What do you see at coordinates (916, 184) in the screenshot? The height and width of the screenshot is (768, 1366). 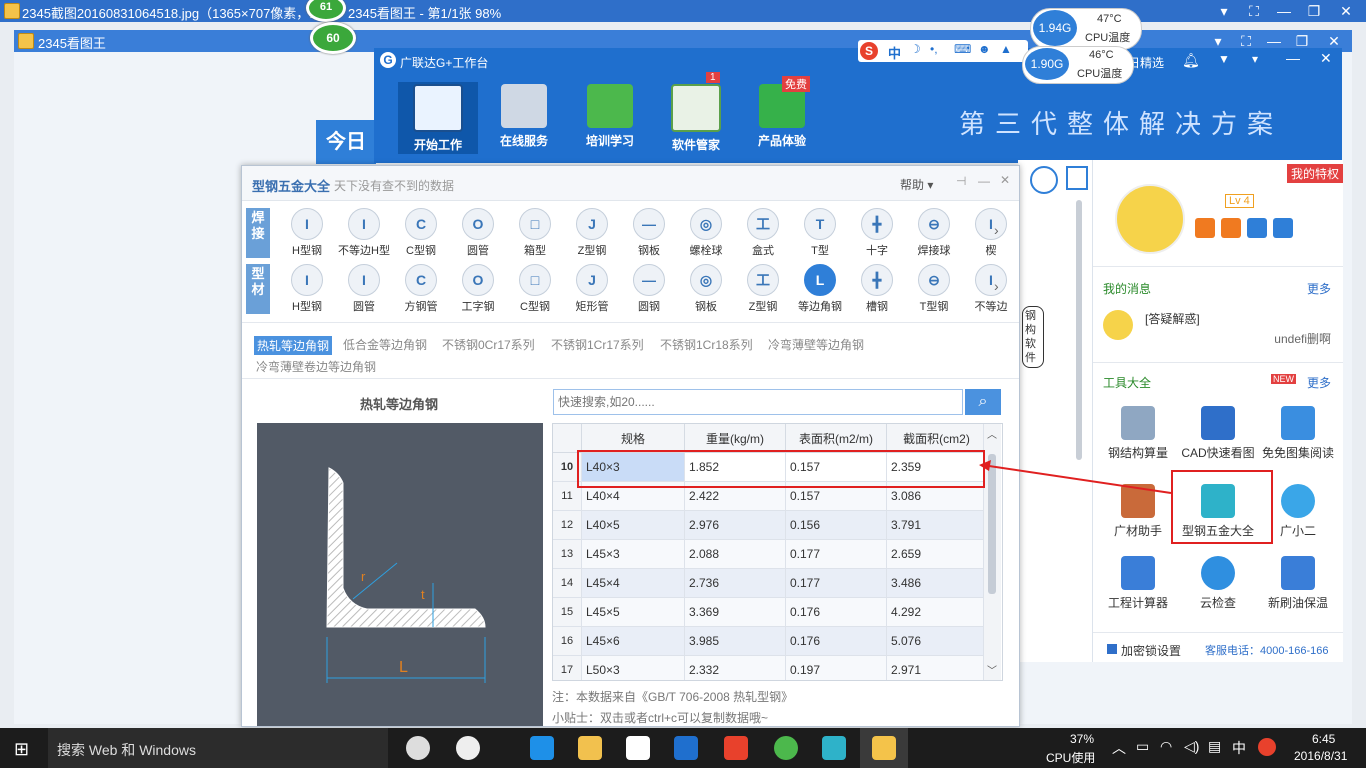 I see `help-menu: 帮助 ▾` at bounding box center [916, 184].